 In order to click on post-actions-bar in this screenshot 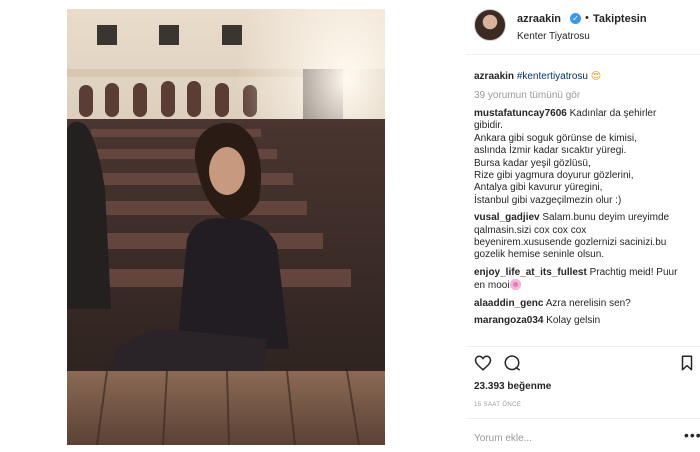, I will do `click(584, 364)`.